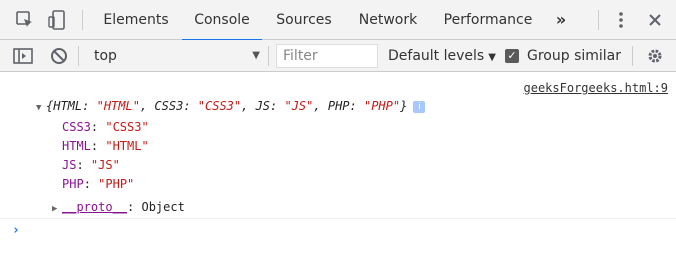 The image size is (676, 271). Describe the element at coordinates (16, 230) in the screenshot. I see `prompt-chevron-icon: ›` at that location.